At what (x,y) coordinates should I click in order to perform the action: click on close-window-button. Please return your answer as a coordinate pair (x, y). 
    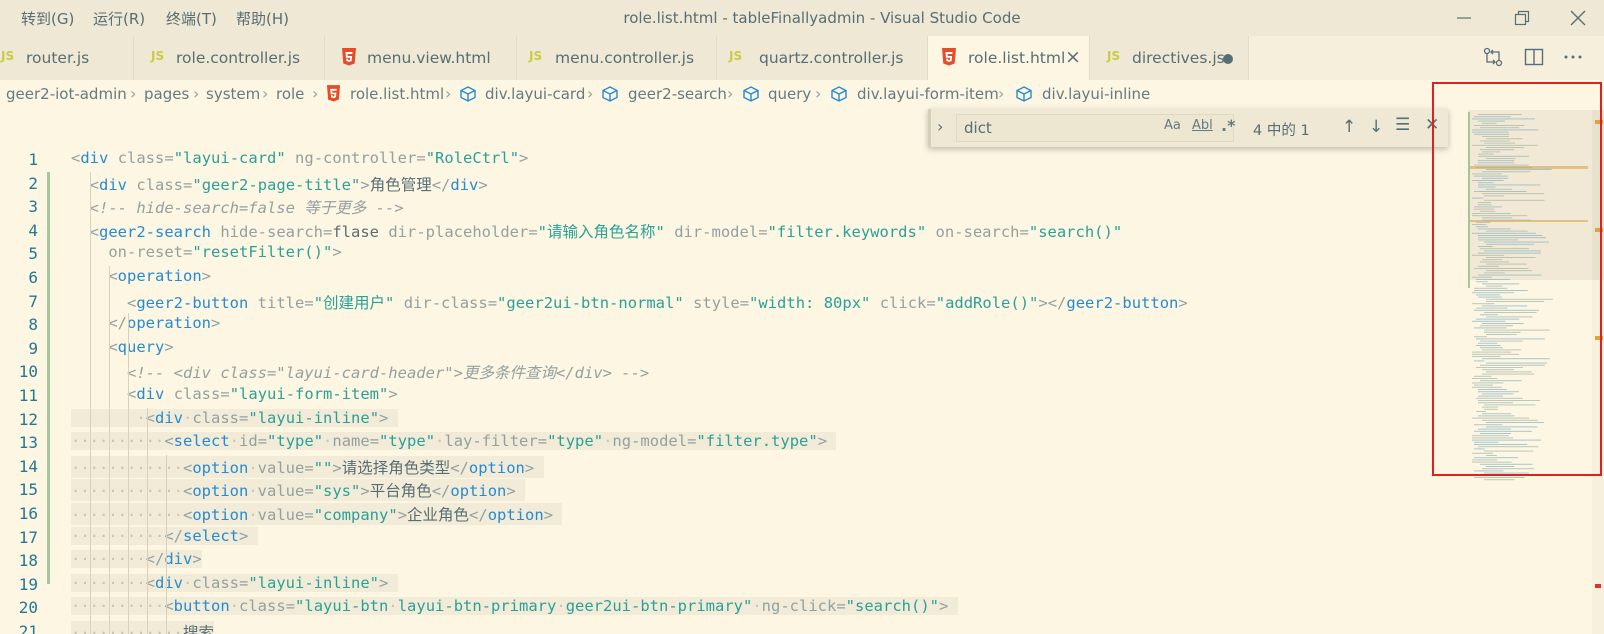
    Looking at the image, I should click on (1577, 18).